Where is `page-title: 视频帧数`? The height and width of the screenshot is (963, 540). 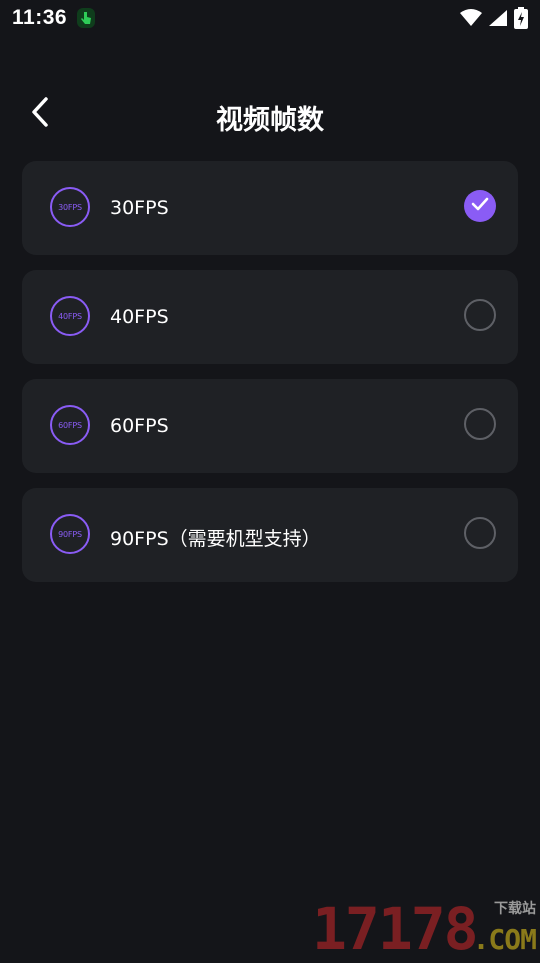
page-title: 视频帧数 is located at coordinates (270, 117).